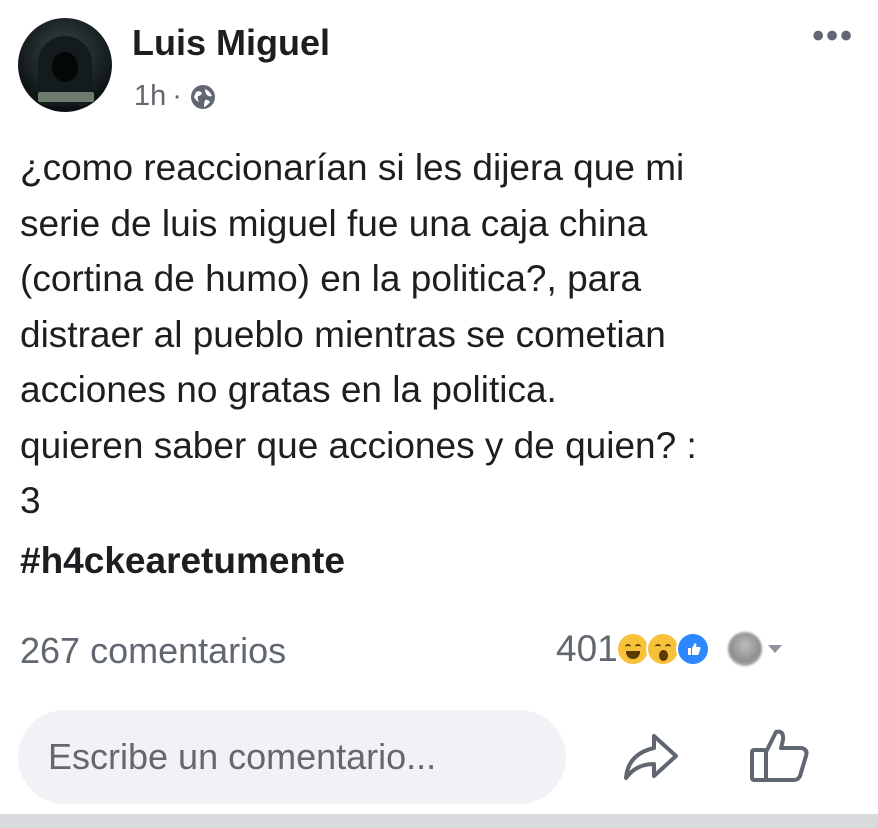  I want to click on reactions-summary: 401, so click(669, 649).